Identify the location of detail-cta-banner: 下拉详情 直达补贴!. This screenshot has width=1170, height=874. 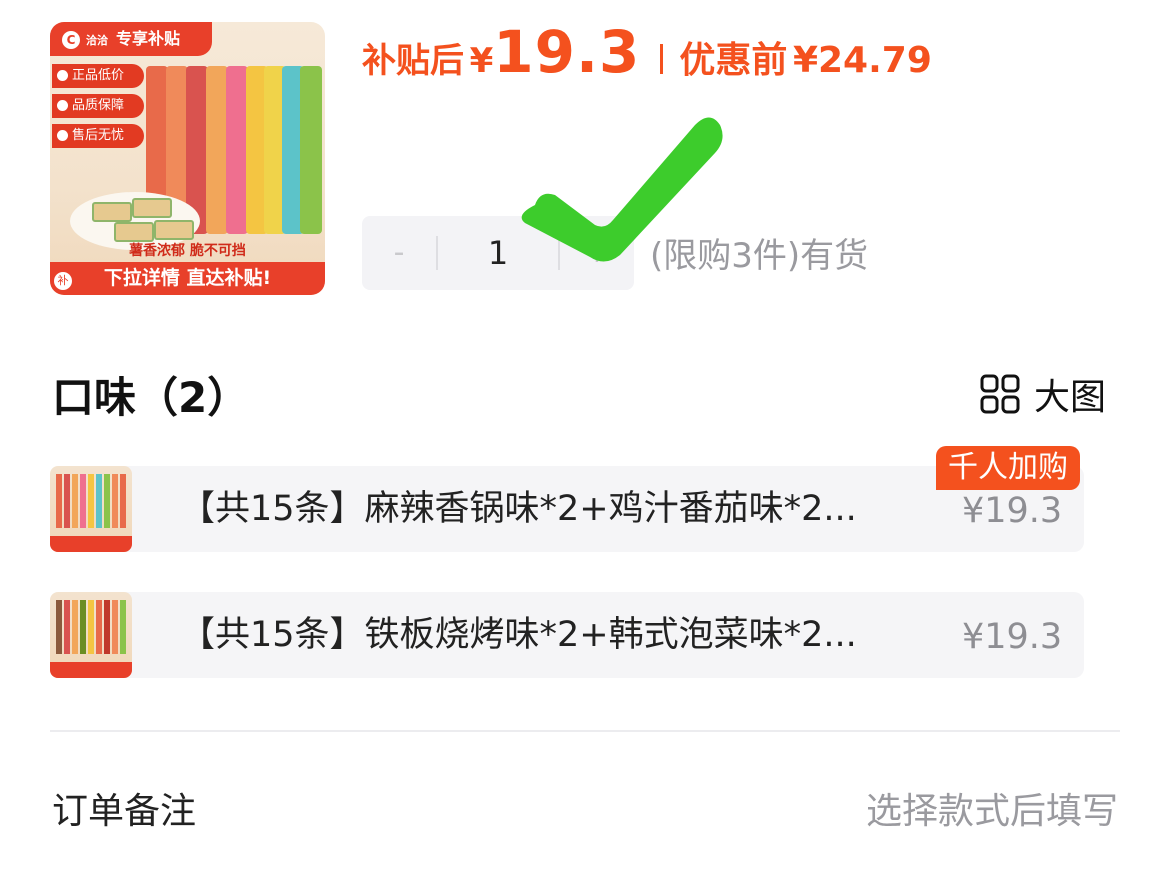
(187, 278).